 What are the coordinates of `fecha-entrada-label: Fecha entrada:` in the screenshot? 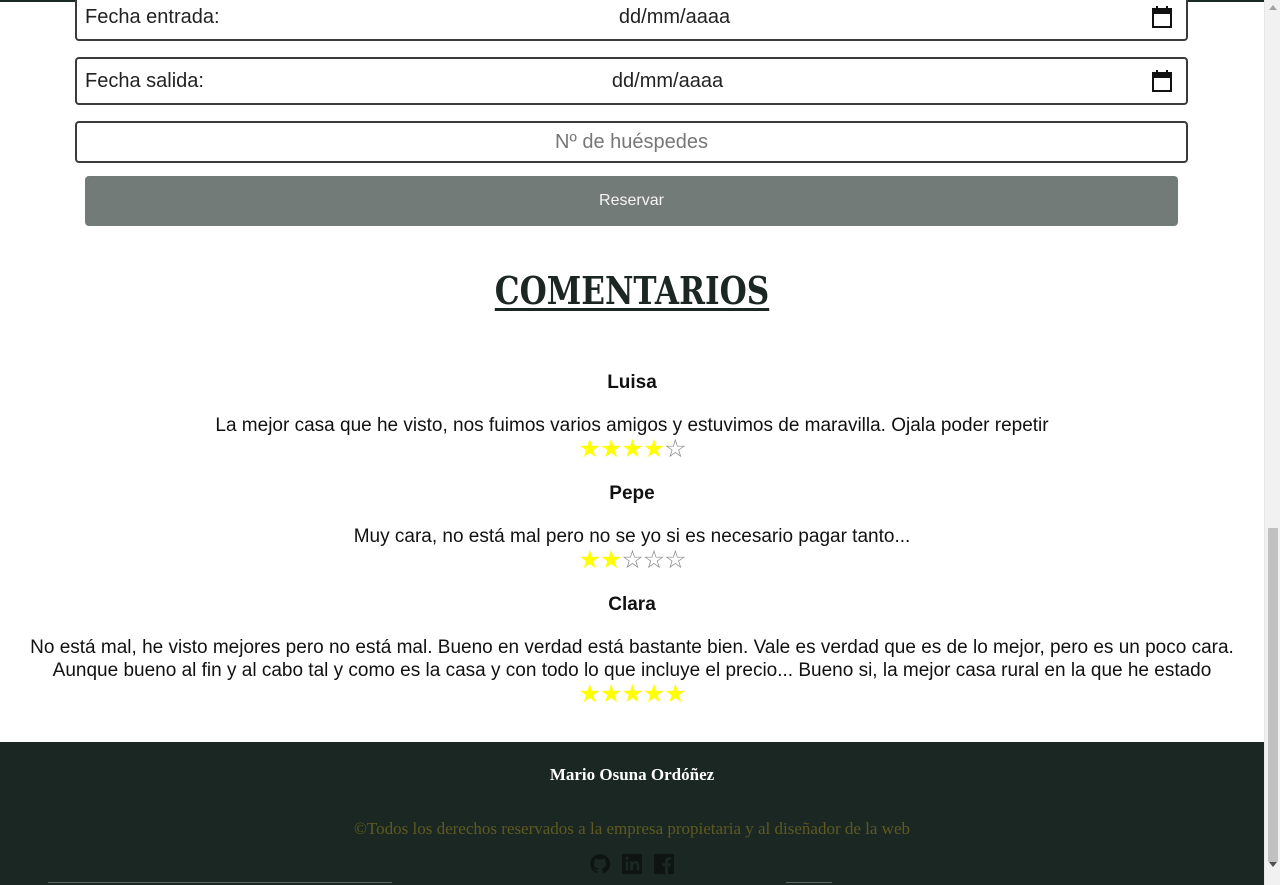 It's located at (152, 16).